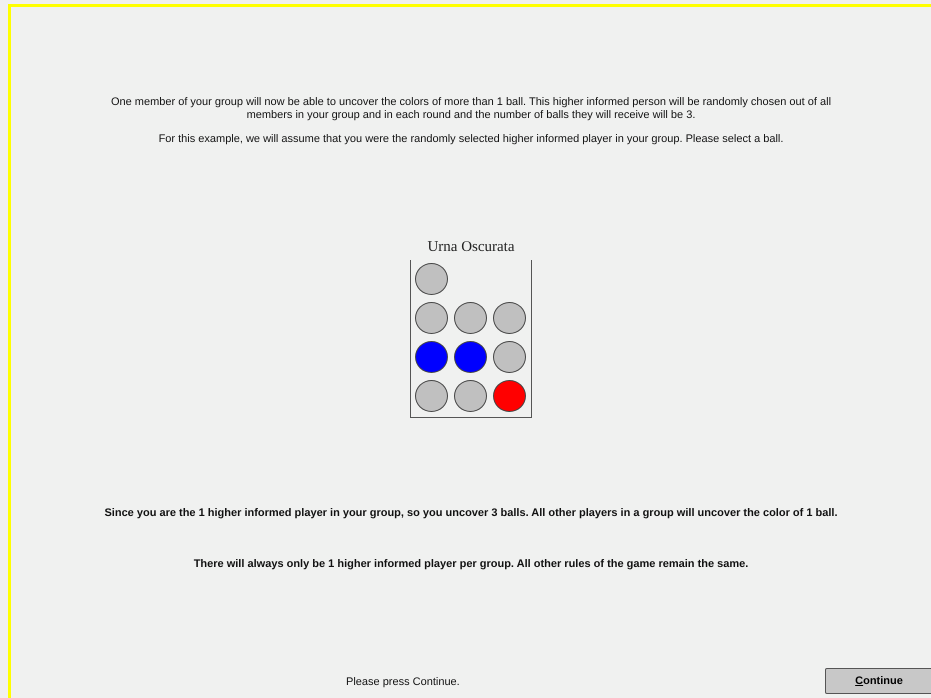 The image size is (931, 698). Describe the element at coordinates (471, 247) in the screenshot. I see `urn-title: Urna Oscurata` at that location.